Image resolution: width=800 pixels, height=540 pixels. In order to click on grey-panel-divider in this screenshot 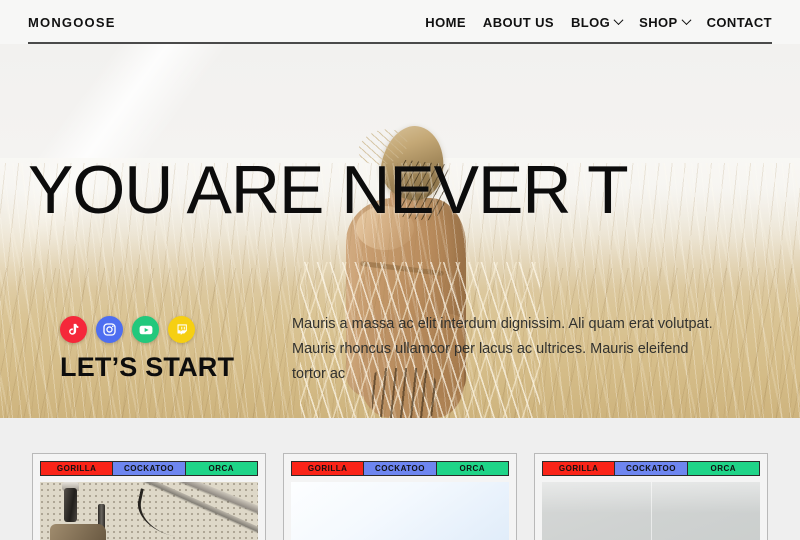, I will do `click(651, 511)`.